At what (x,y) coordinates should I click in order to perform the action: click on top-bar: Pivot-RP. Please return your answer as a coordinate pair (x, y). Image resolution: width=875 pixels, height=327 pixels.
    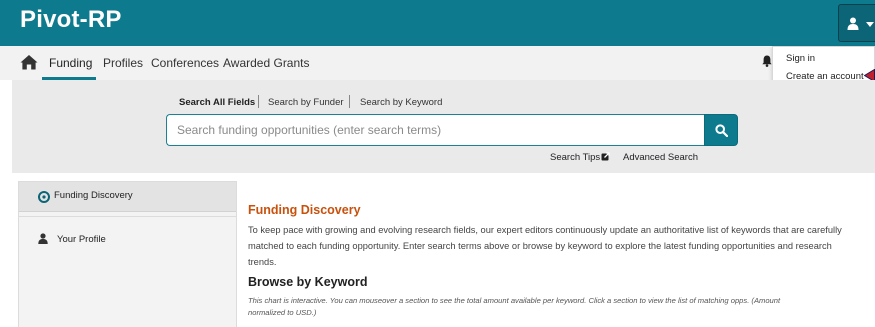
    Looking at the image, I should click on (437, 23).